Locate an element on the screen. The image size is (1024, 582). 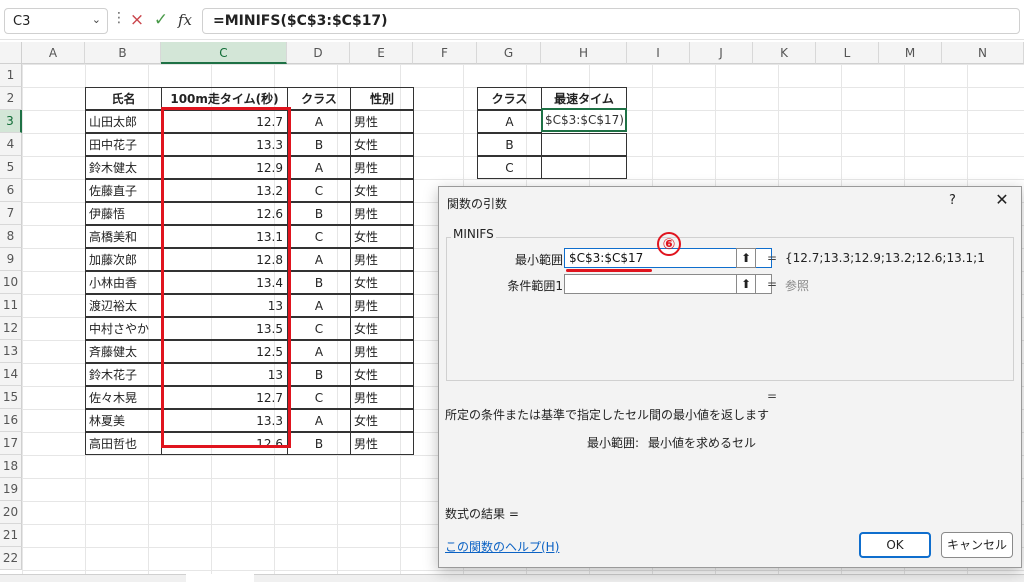
table1-cell-name: 田中花子 is located at coordinates (123, 144).